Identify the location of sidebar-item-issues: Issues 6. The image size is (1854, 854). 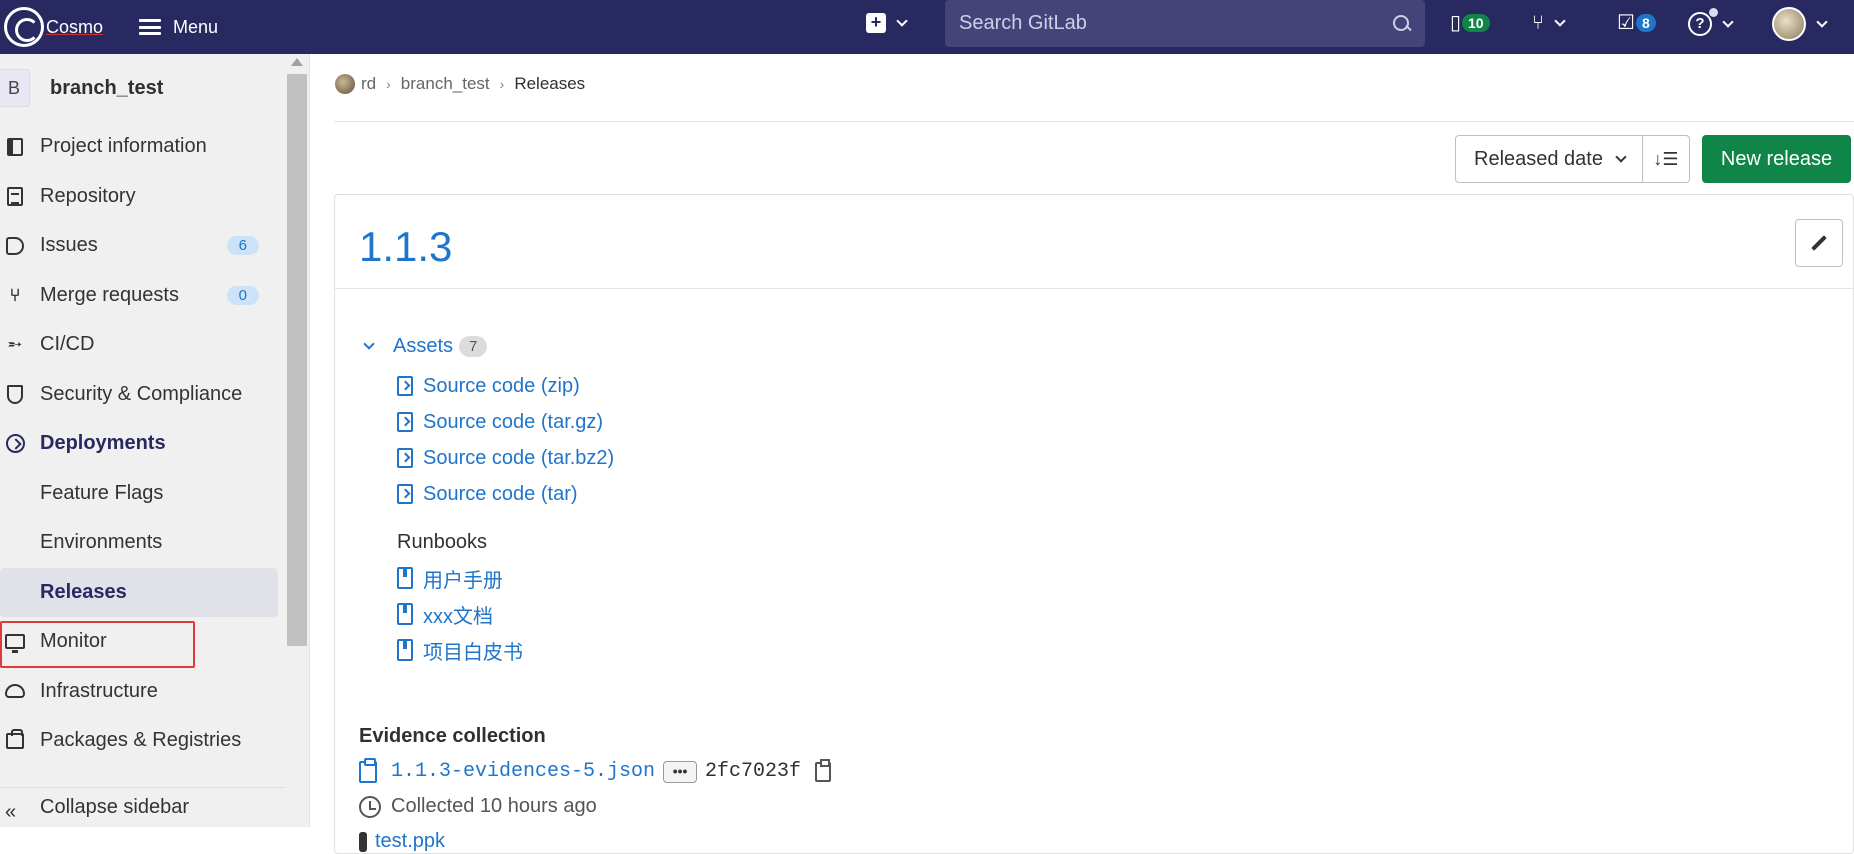
(154, 246).